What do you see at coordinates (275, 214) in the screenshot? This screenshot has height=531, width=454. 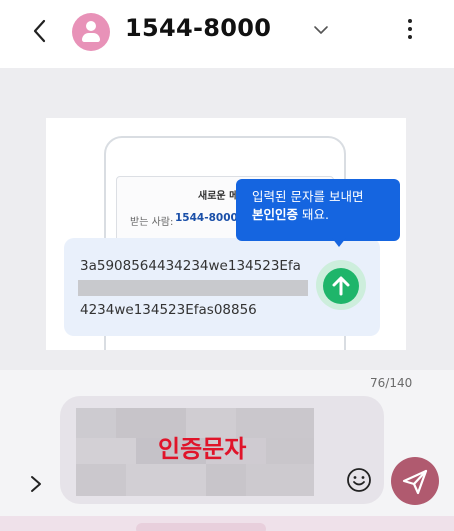 I see `tooltip-bold: 본인인증` at bounding box center [275, 214].